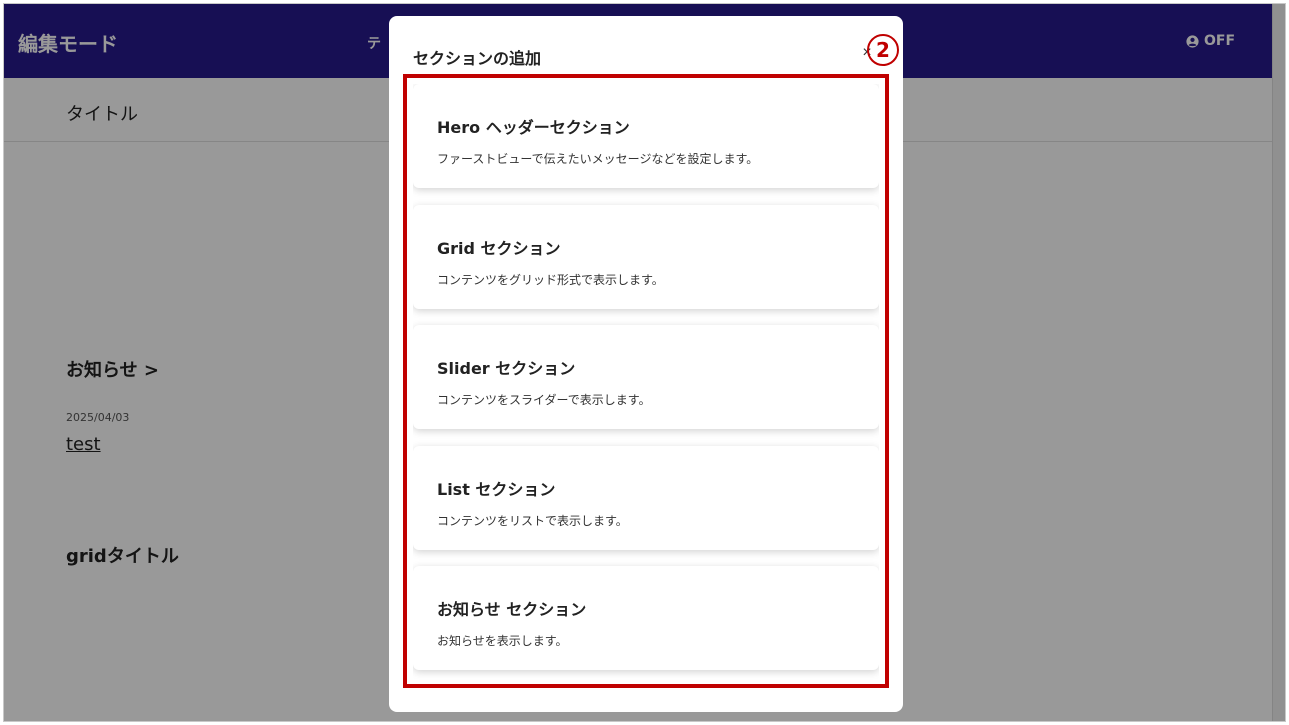 This screenshot has width=1289, height=725. I want to click on section-option-desc: コンテンツをリストで表示します。, so click(532, 521).